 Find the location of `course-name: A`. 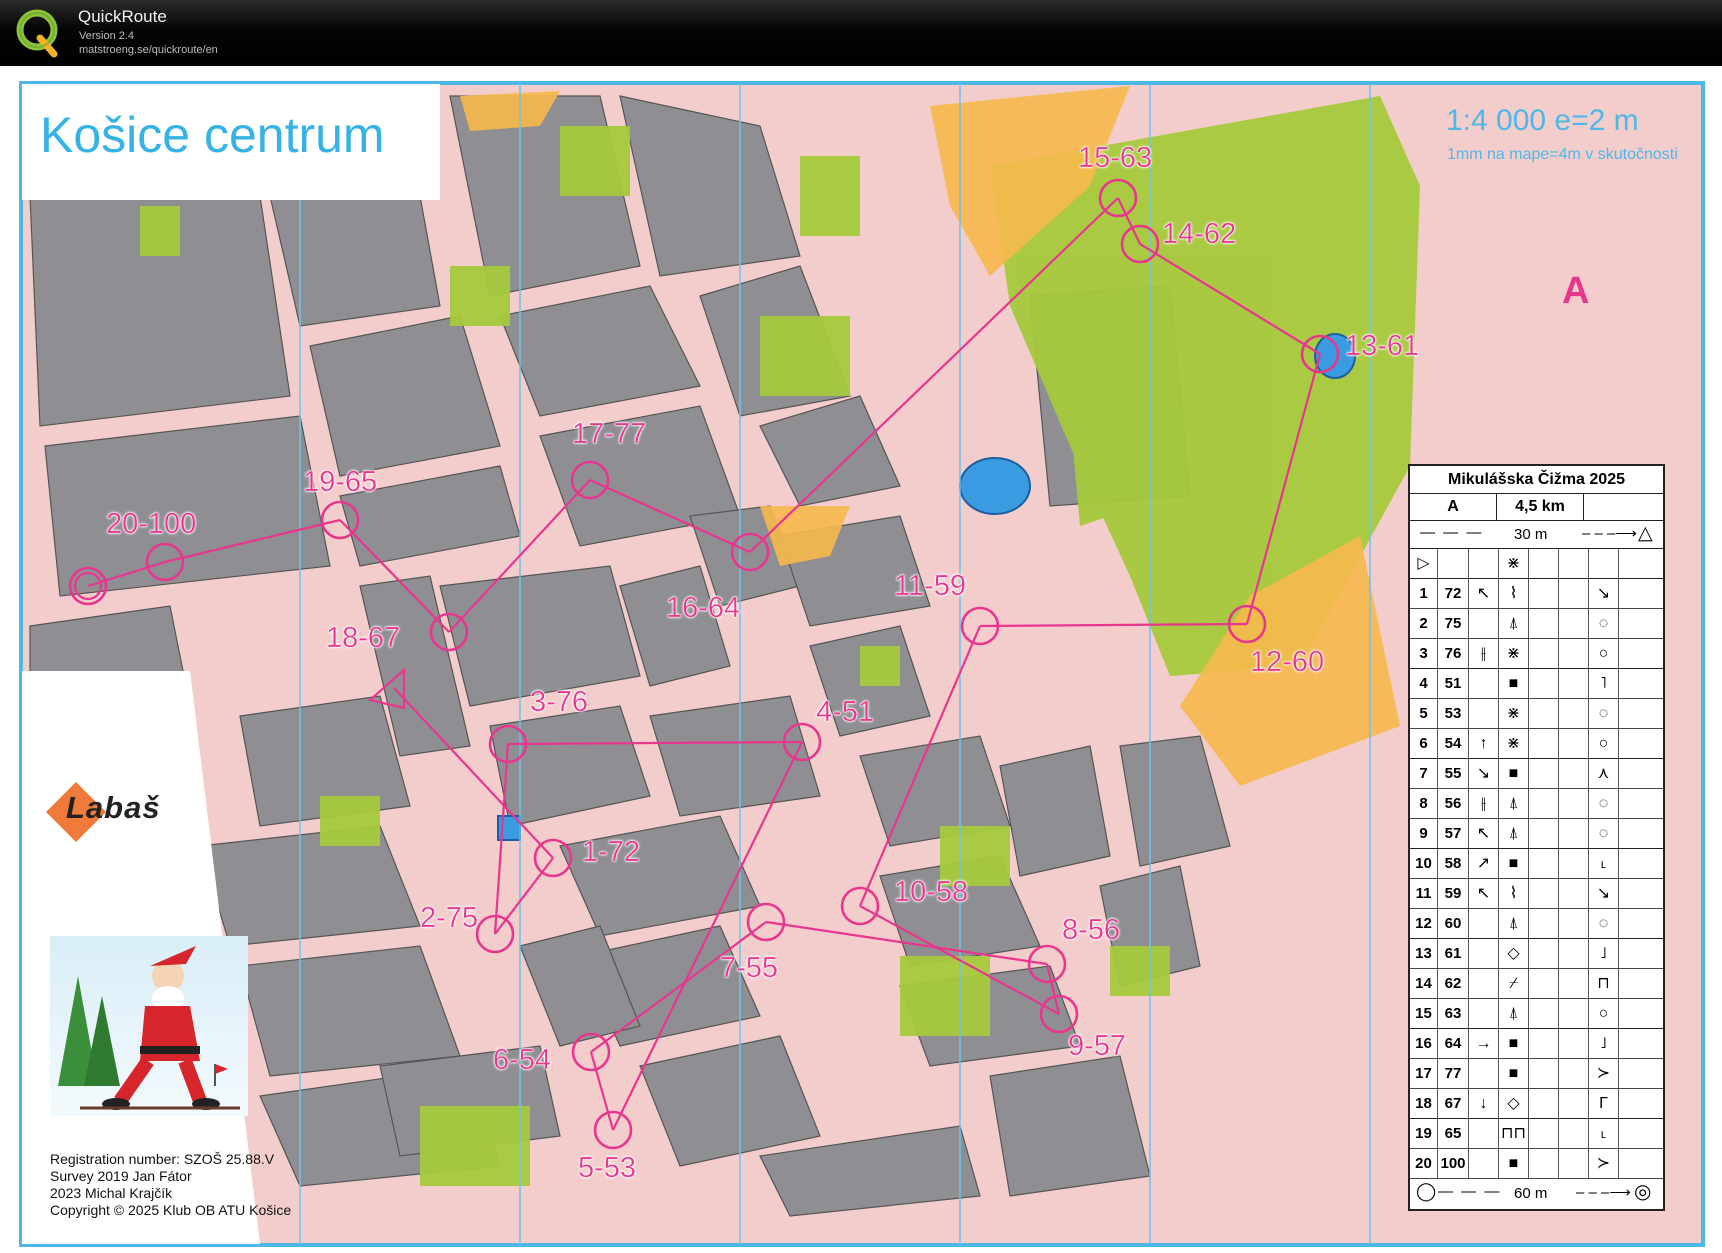

course-name: A is located at coordinates (1453, 507).